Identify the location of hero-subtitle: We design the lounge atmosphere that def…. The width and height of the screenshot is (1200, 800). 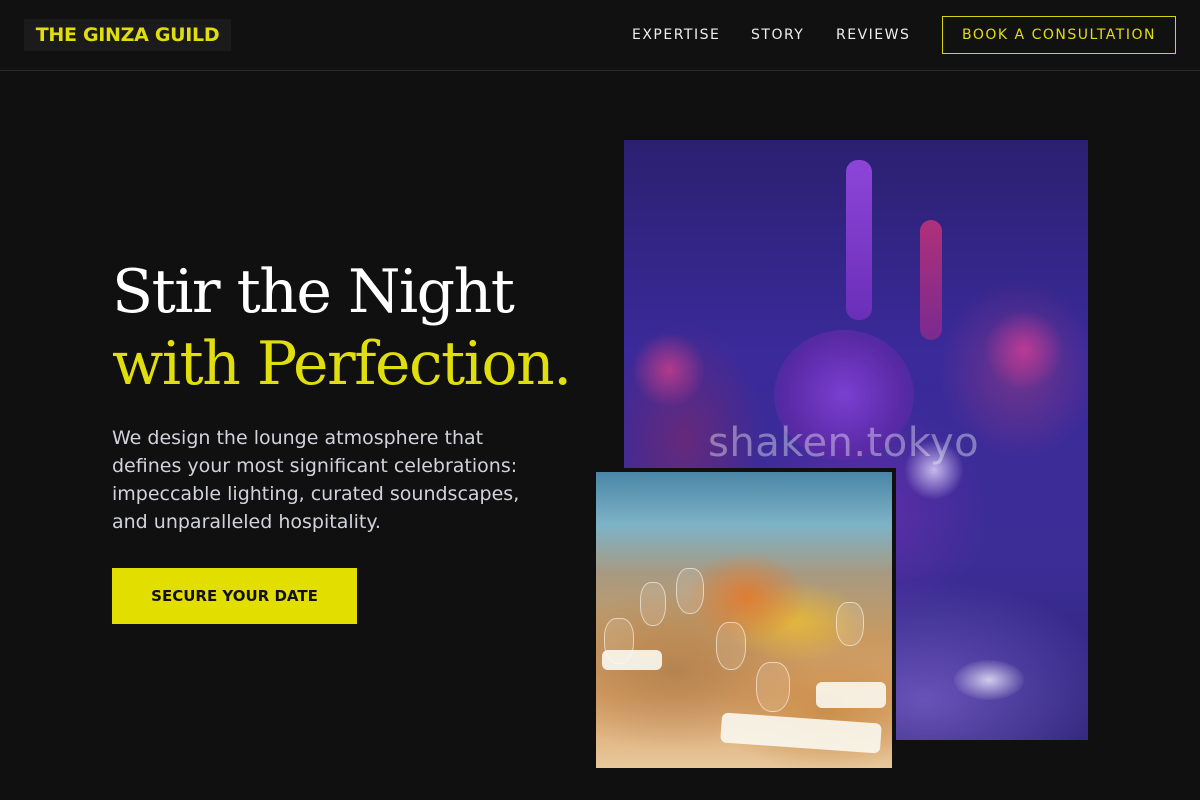
(316, 480).